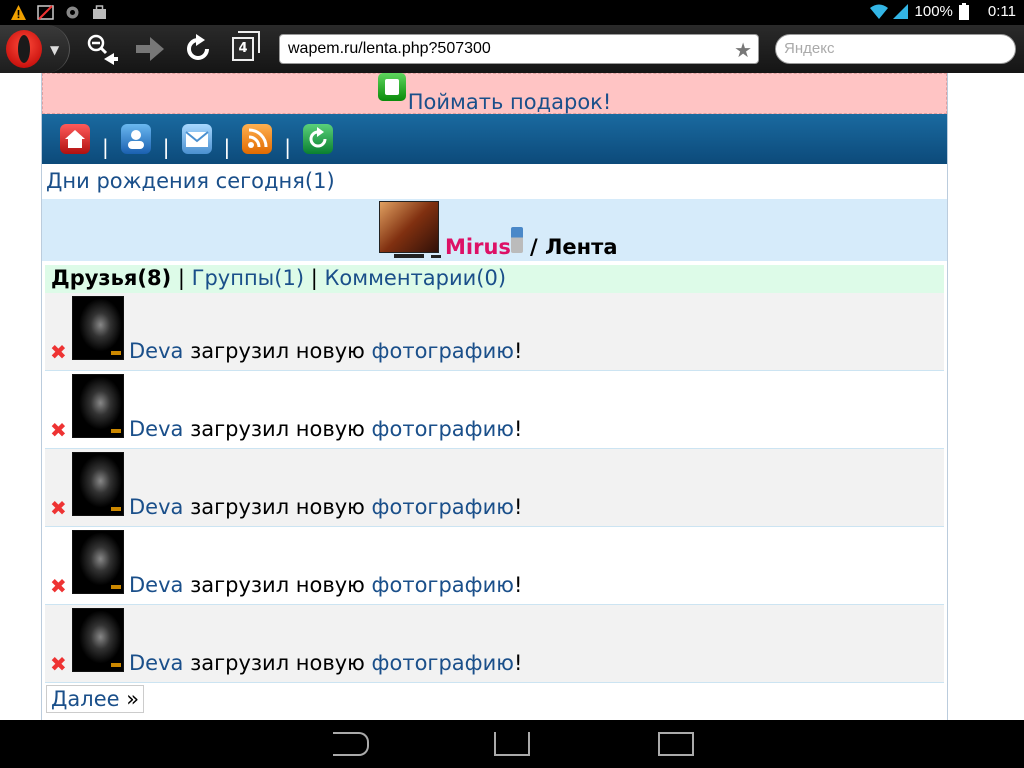 The height and width of the screenshot is (768, 1024). I want to click on forward-button, so click(150, 49).